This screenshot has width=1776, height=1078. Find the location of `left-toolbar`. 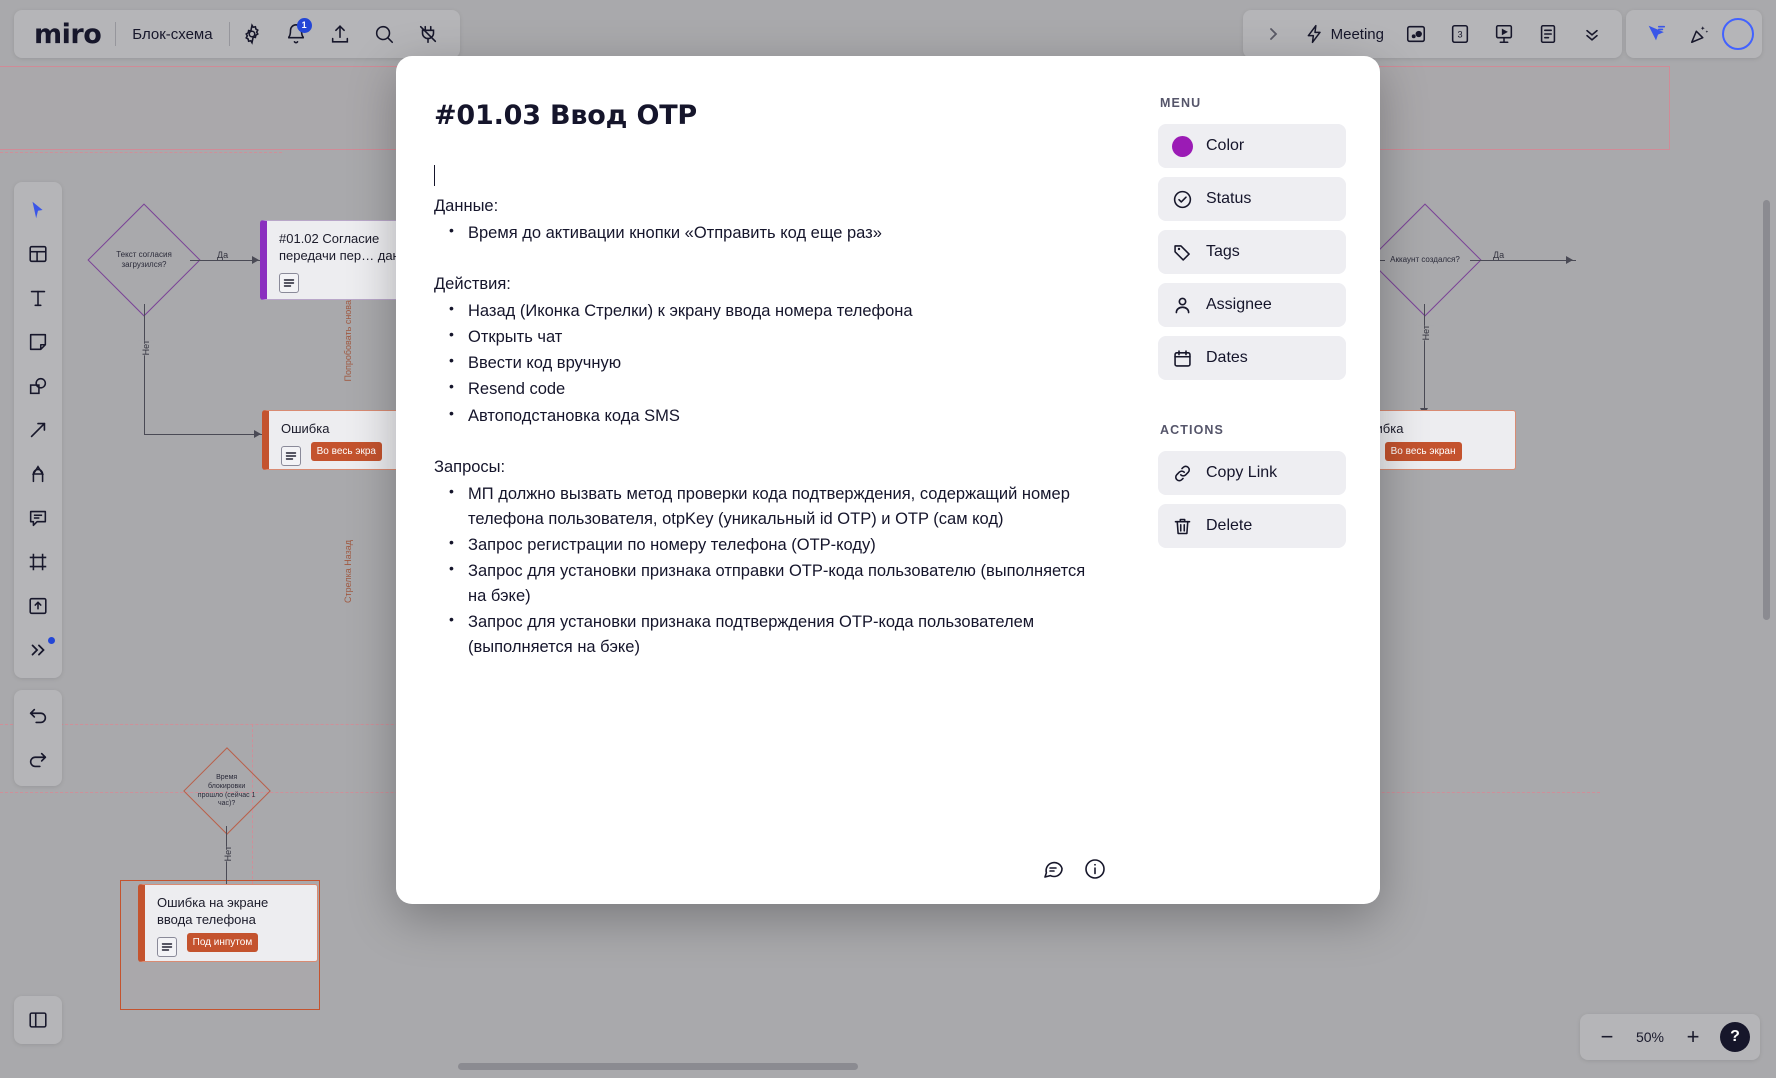

left-toolbar is located at coordinates (38, 430).